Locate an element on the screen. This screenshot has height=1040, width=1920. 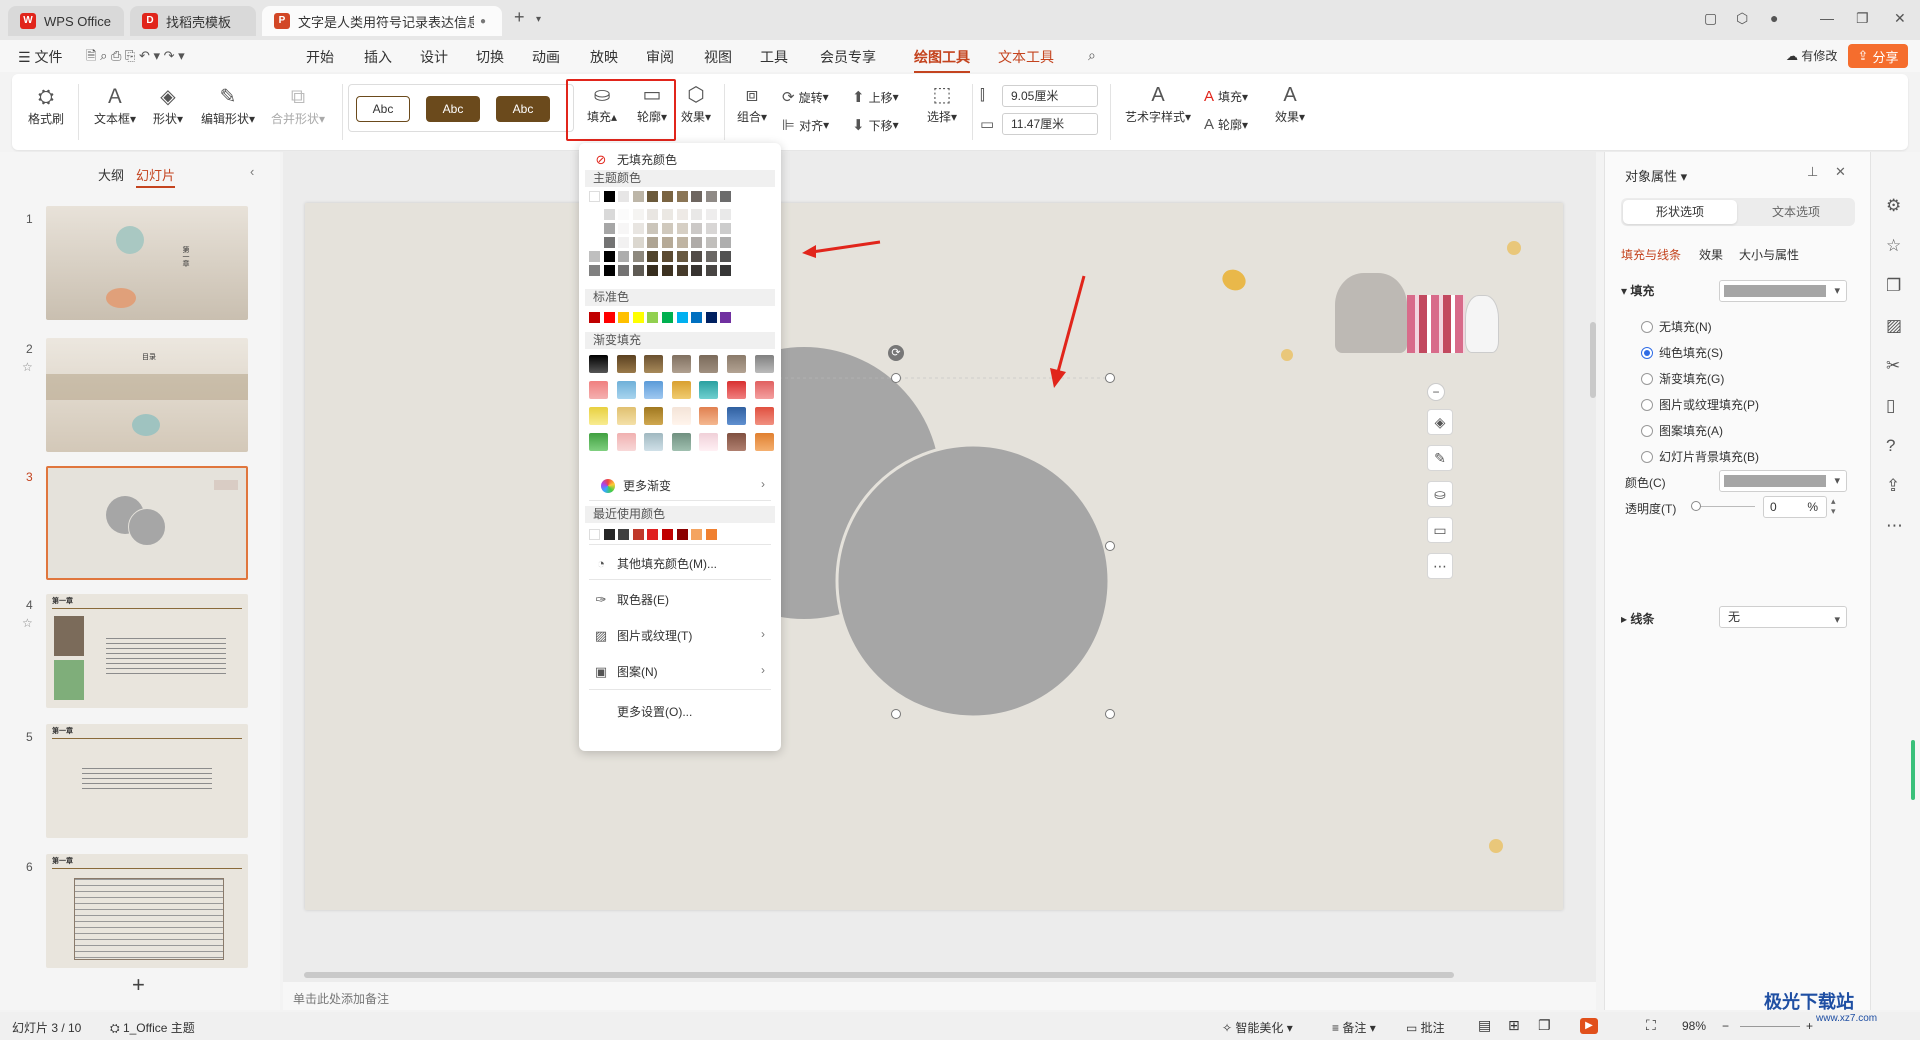
menu-start: 开始 is located at coordinates (320, 57).